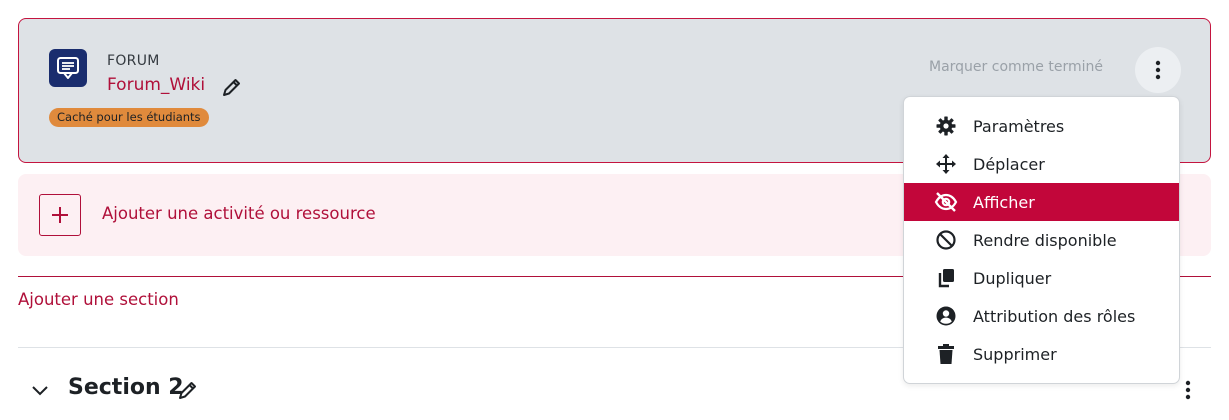  I want to click on menu-item-label: Déplacer, so click(1009, 164).